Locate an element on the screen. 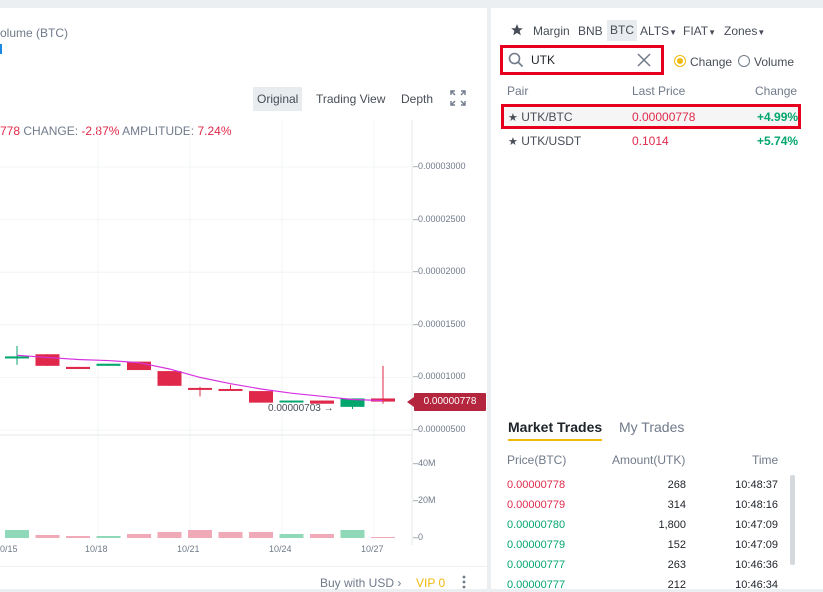 The height and width of the screenshot is (592, 823). pair-name: ★ UTK/BTC is located at coordinates (540, 117).